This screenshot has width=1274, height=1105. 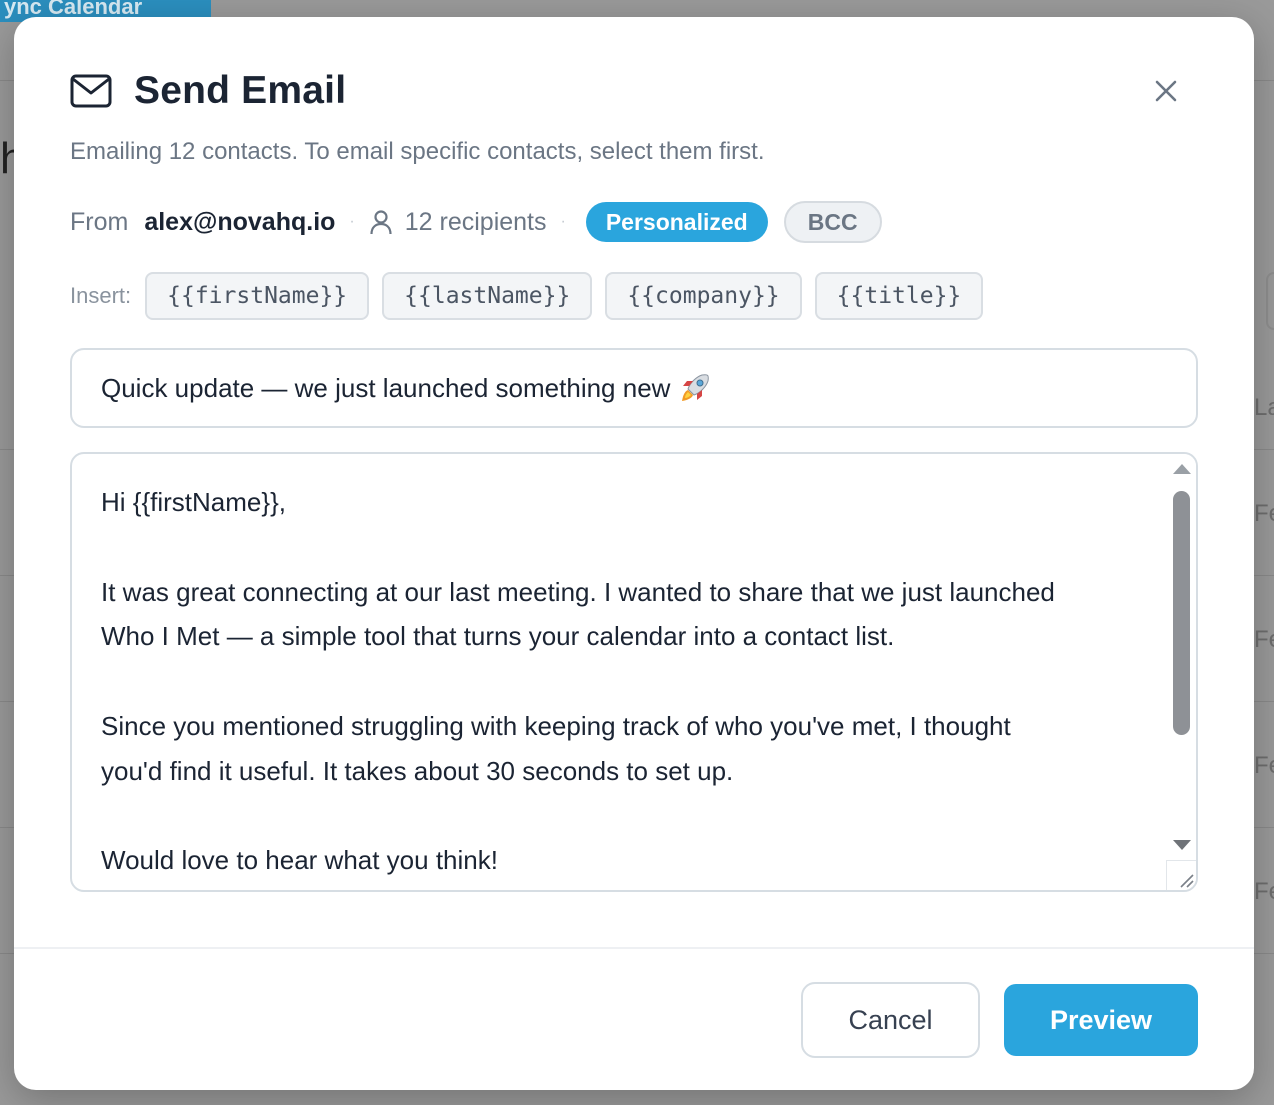 I want to click on bcc-badge: BCC, so click(x=832, y=222).